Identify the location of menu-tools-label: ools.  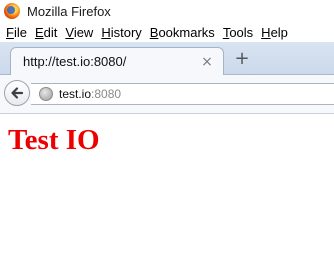
(241, 32).